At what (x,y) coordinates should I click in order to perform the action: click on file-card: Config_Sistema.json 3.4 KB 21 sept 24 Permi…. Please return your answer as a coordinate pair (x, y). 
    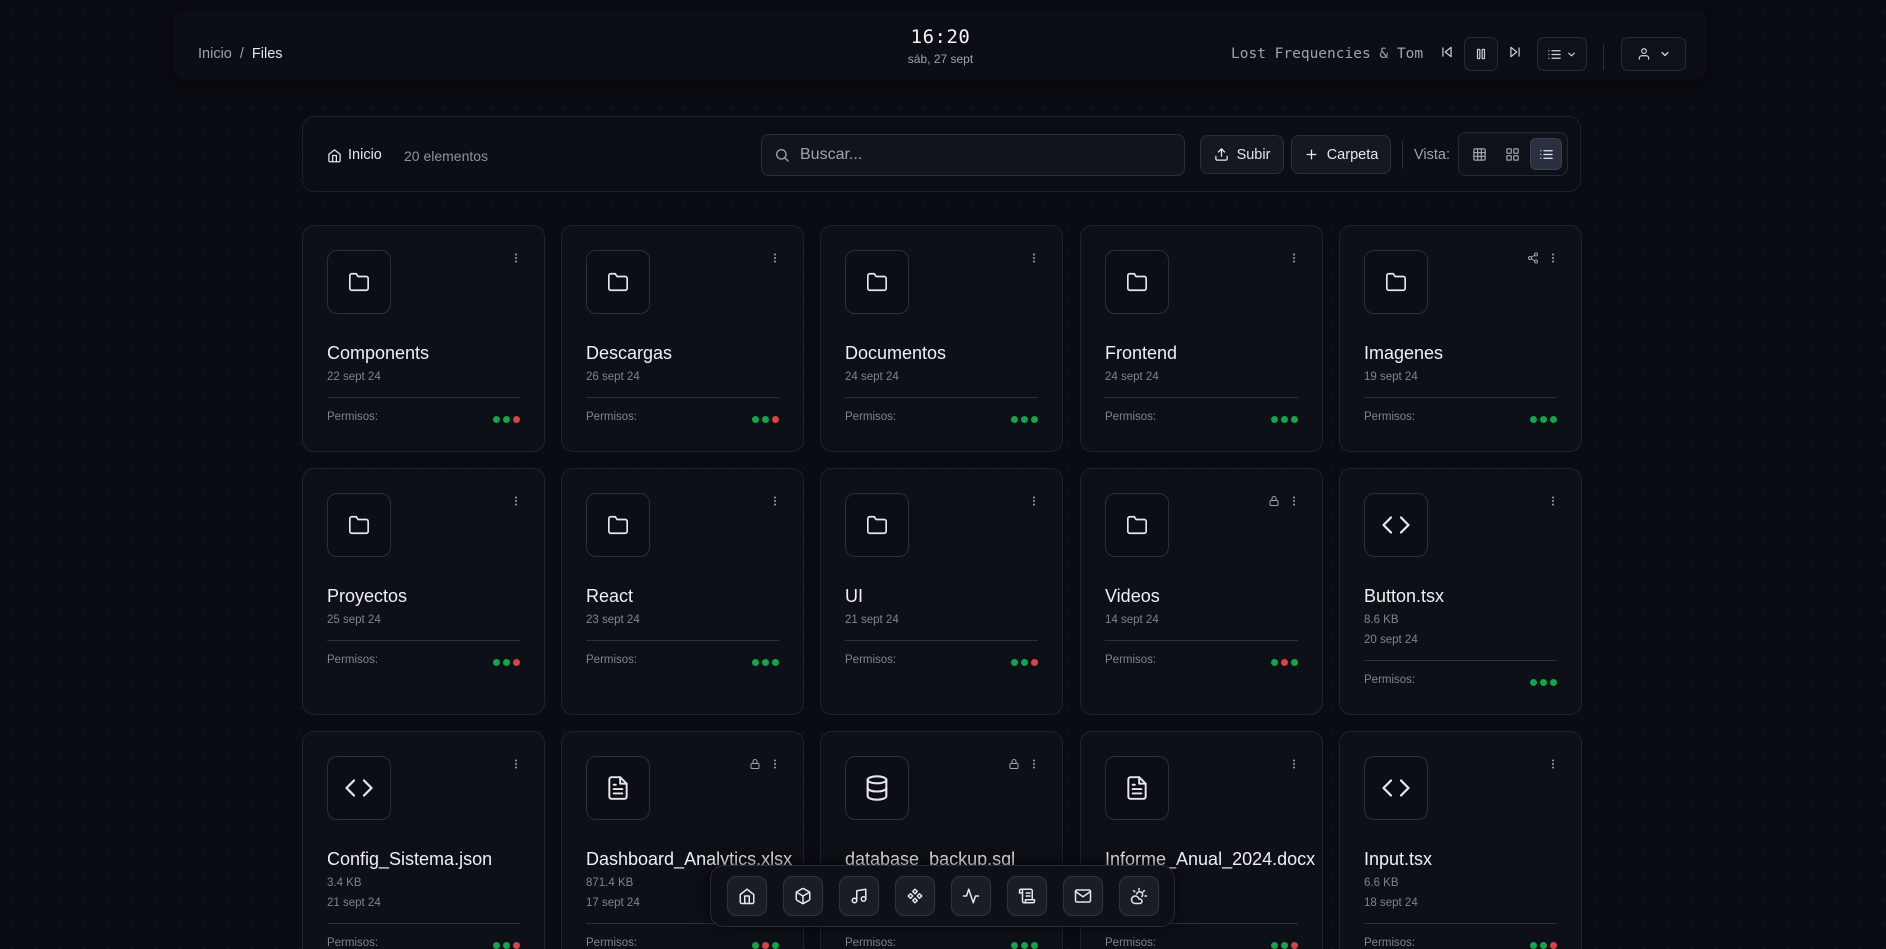
    Looking at the image, I should click on (423, 840).